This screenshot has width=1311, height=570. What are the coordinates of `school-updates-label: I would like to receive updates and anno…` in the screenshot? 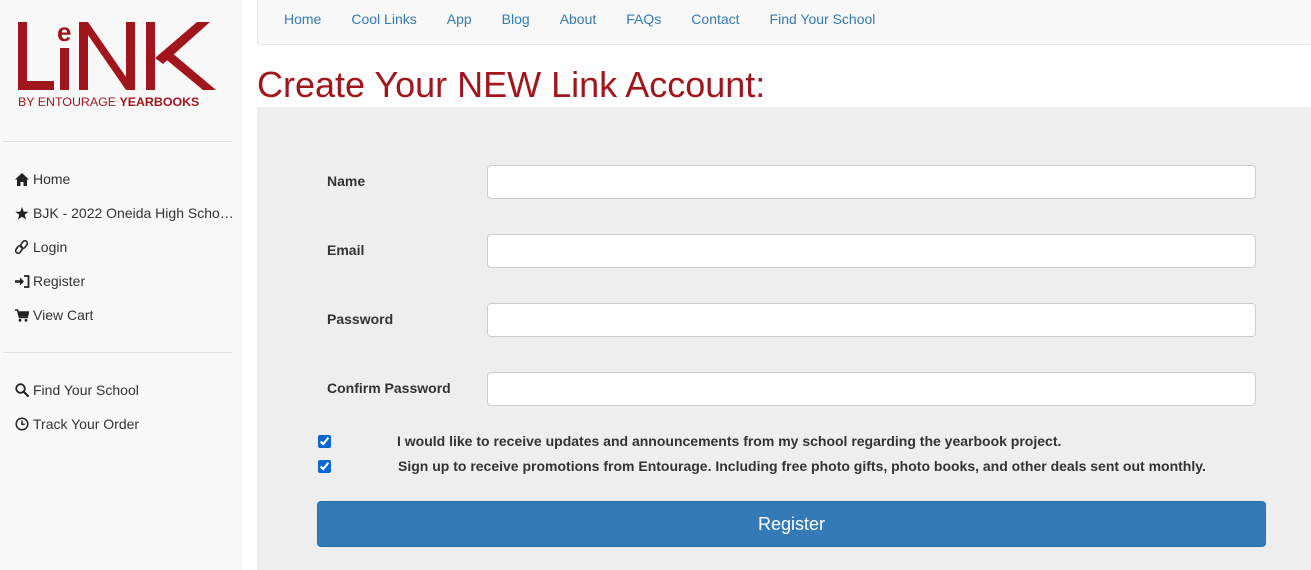 It's located at (729, 441).